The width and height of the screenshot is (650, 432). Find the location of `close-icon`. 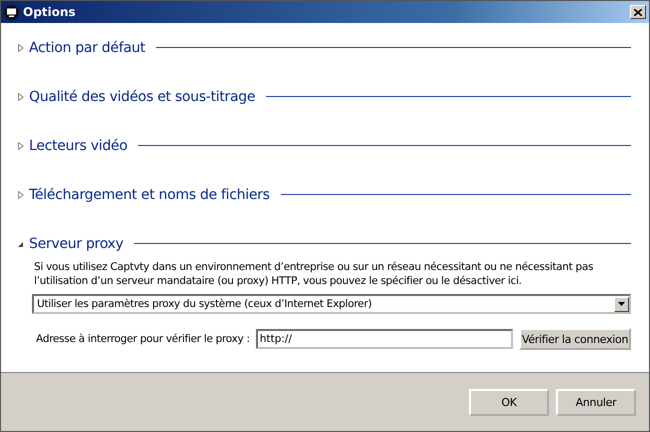

close-icon is located at coordinates (638, 12).